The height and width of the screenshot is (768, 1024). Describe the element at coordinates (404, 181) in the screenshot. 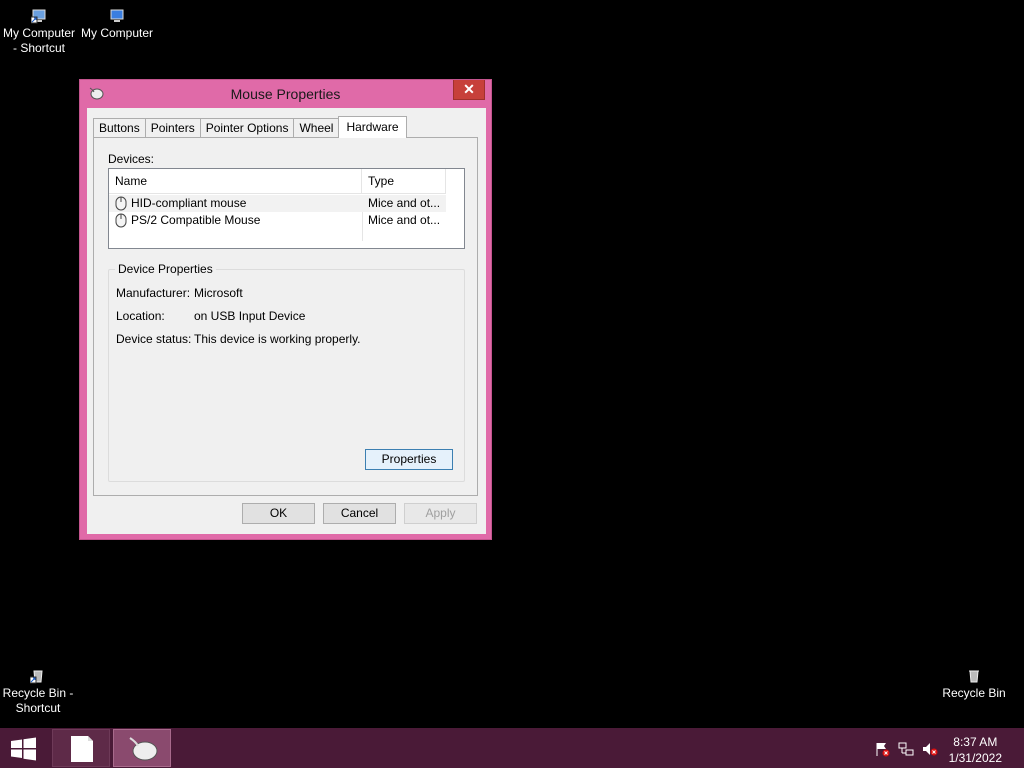

I see `column-header-type: Type` at that location.